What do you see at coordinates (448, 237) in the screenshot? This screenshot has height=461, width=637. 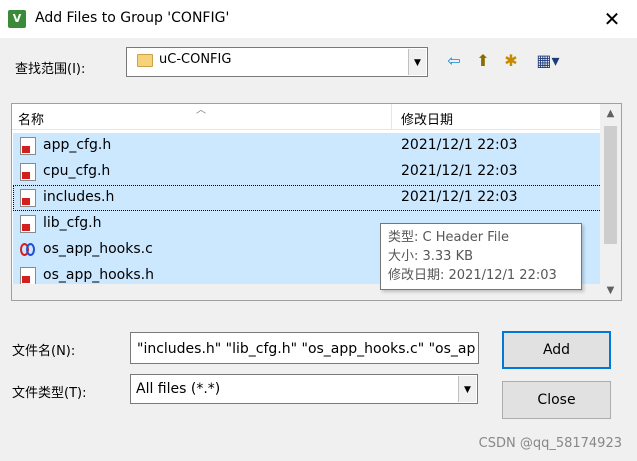 I see `tooltip-type: 类型: C Header File` at bounding box center [448, 237].